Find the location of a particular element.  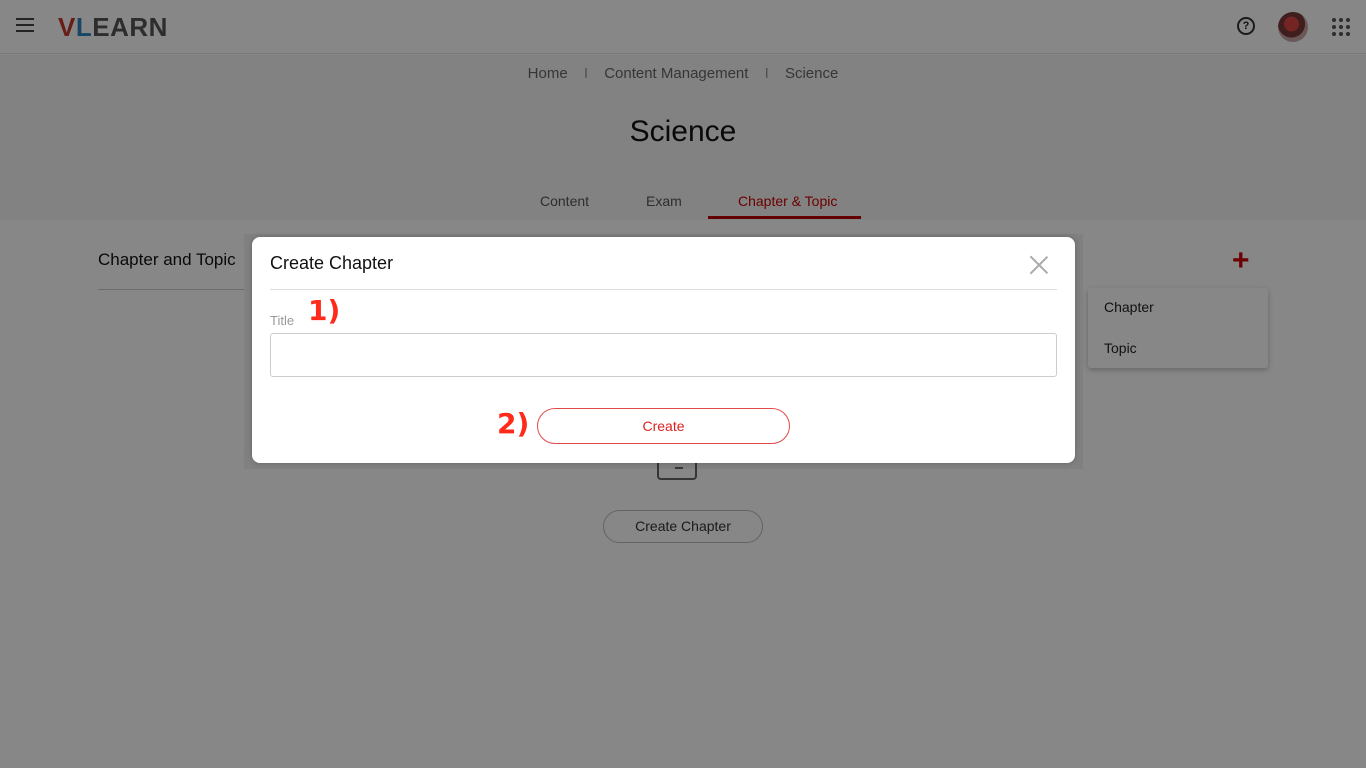

annotation-step-1: 1) is located at coordinates (324, 310).